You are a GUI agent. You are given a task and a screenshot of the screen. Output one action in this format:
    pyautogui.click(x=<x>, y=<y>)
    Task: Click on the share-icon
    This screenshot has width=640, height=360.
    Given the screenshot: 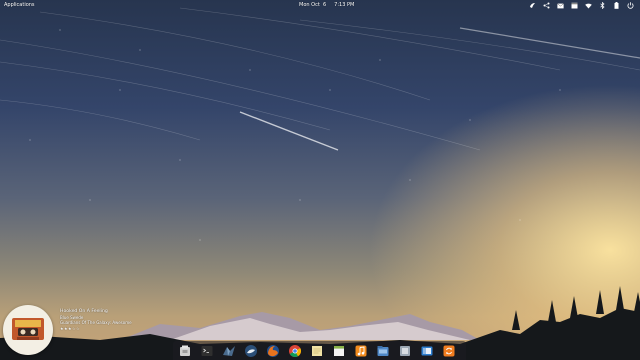 What is the action you would take?
    pyautogui.click(x=546, y=5)
    